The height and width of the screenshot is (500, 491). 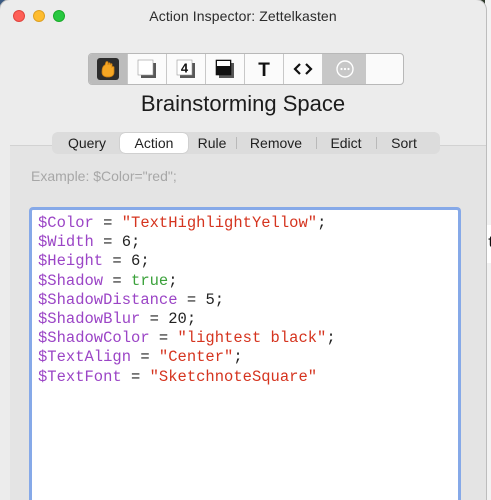 What do you see at coordinates (210, 299) in the screenshot?
I see `code-value: 5` at bounding box center [210, 299].